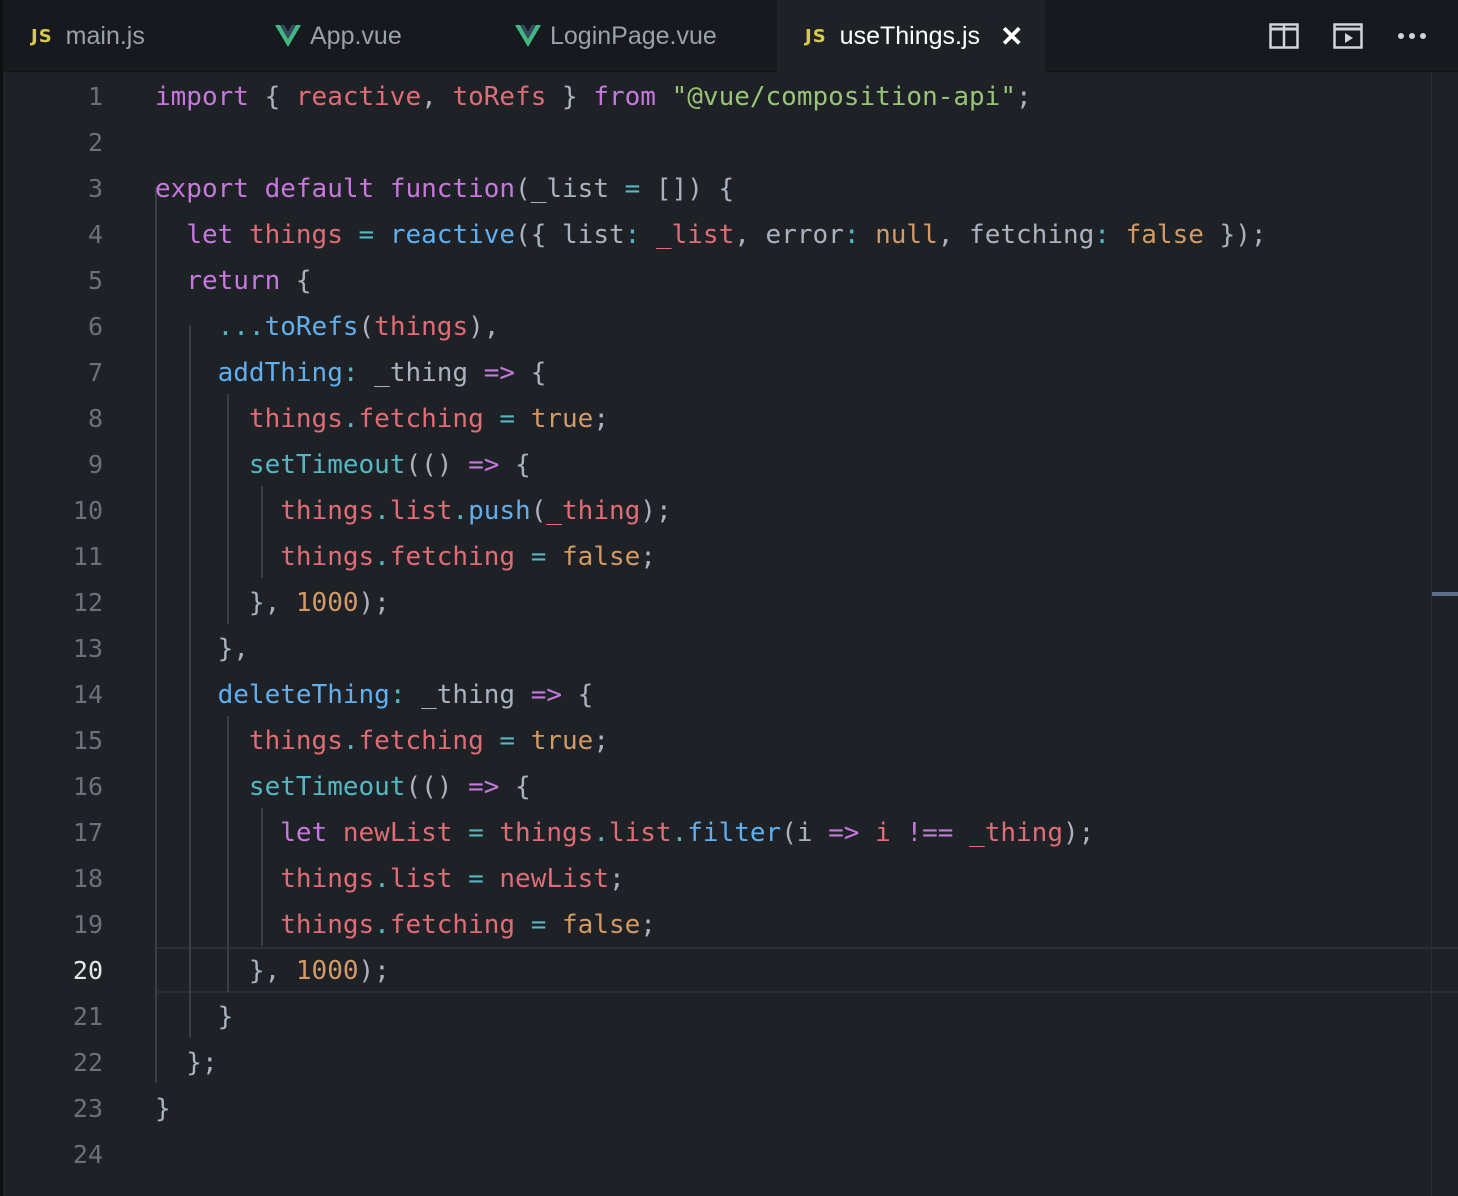  I want to click on line-number: 19, so click(87, 924).